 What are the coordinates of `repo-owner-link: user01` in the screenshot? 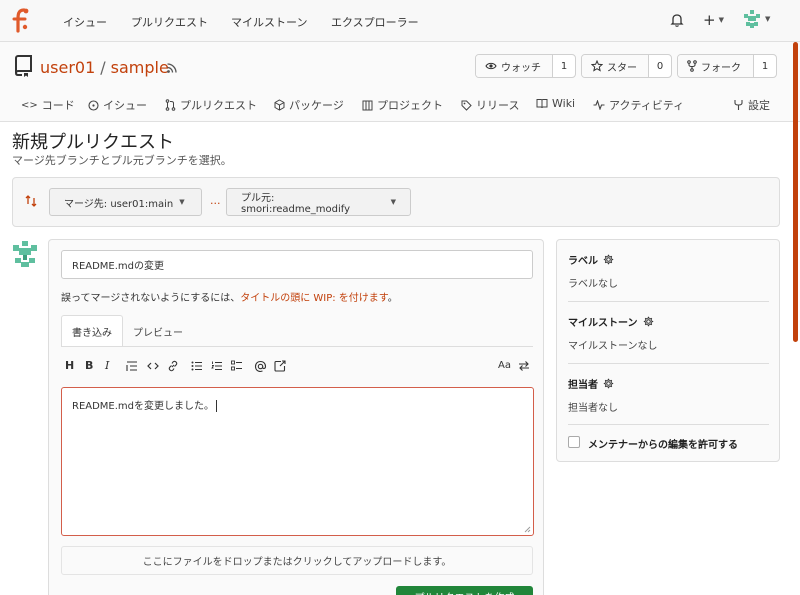 It's located at (67, 67).